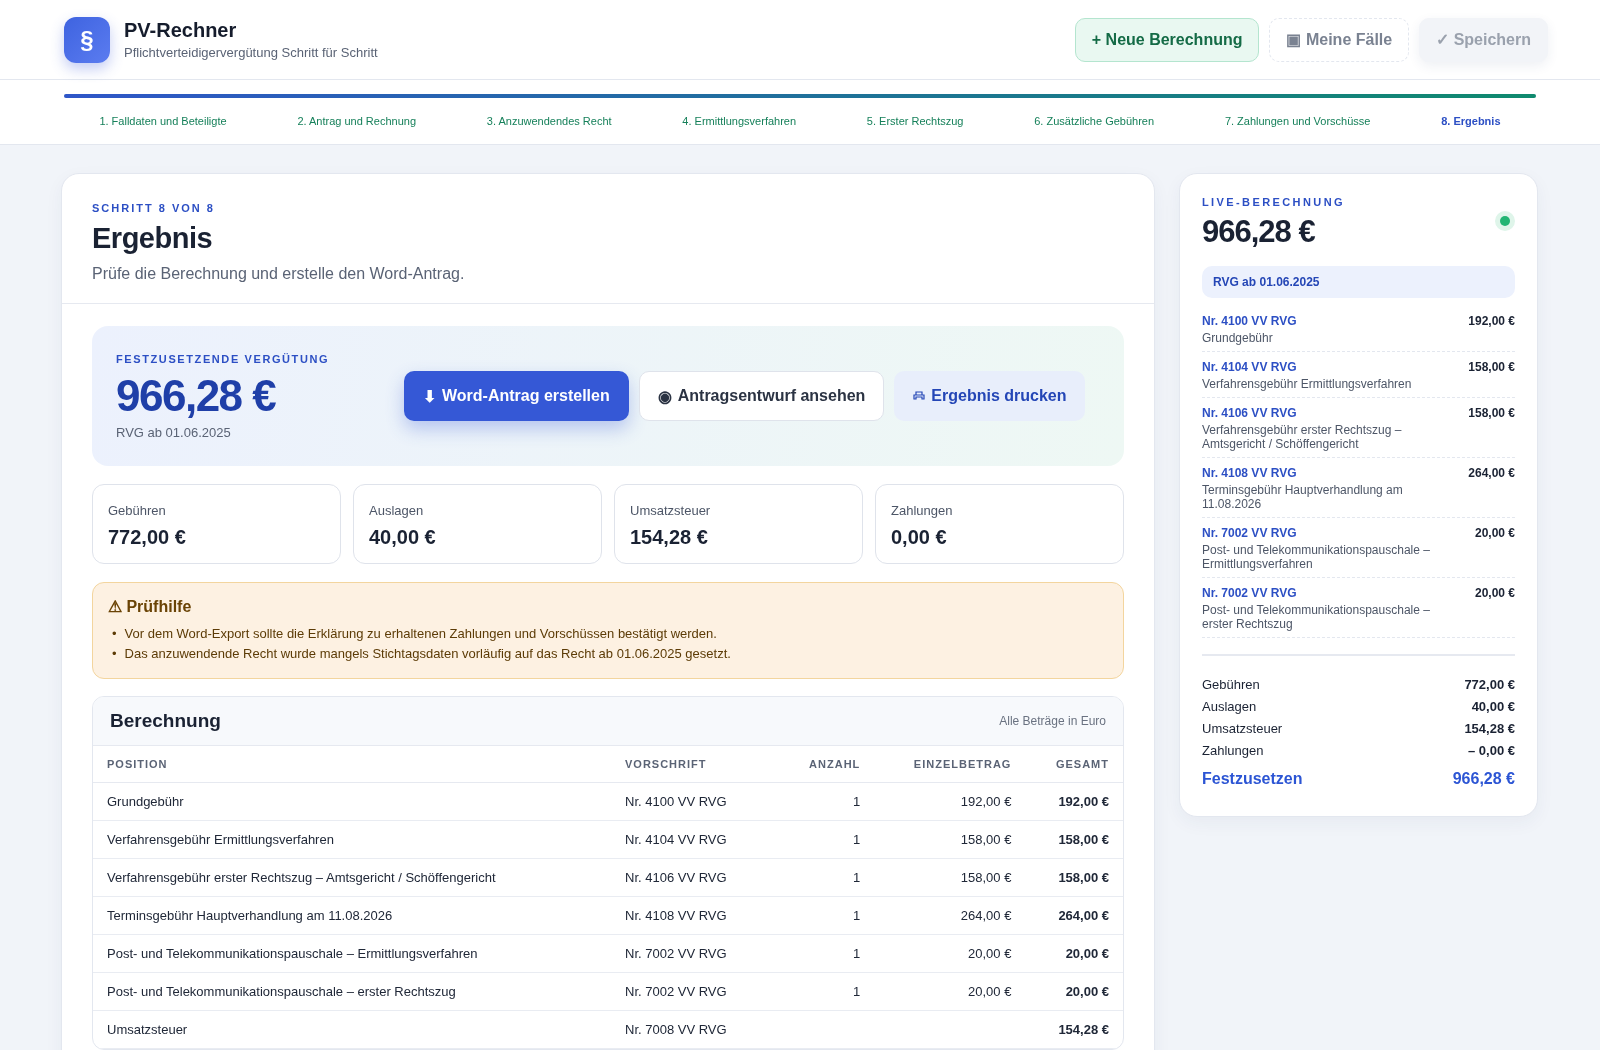 Image resolution: width=1600 pixels, height=1050 pixels. What do you see at coordinates (1250, 413) in the screenshot?
I see `fee-code: Nr. 4106 VV RVG` at bounding box center [1250, 413].